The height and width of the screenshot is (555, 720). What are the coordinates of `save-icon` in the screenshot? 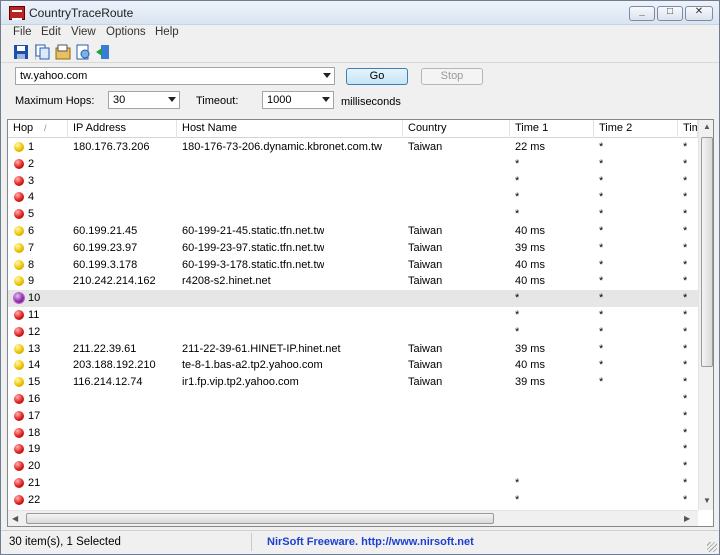 It's located at (21, 52).